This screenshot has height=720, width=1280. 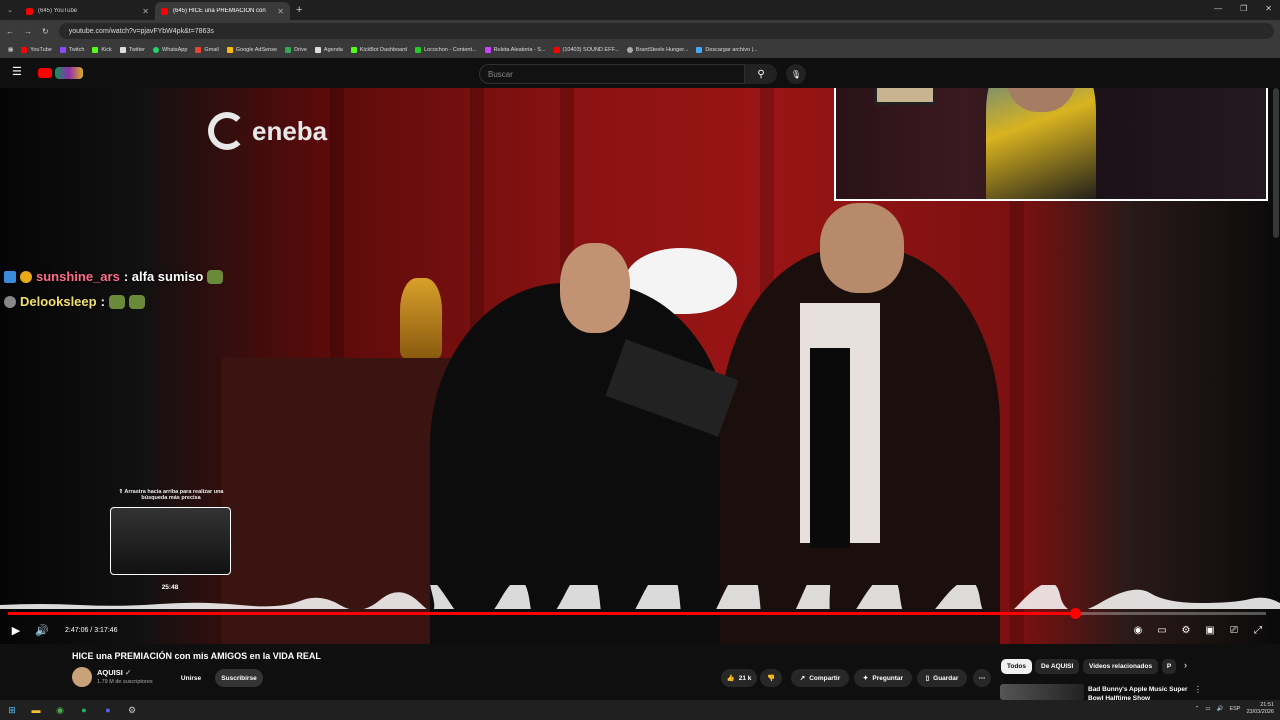 I want to click on new-tab-button: +, so click(x=299, y=10).